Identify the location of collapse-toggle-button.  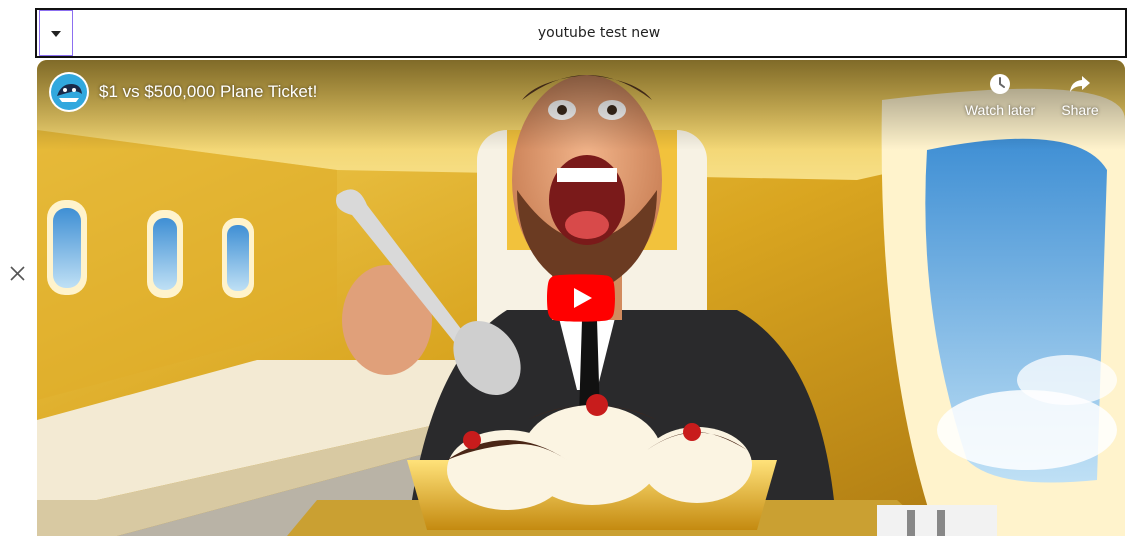
(56, 33).